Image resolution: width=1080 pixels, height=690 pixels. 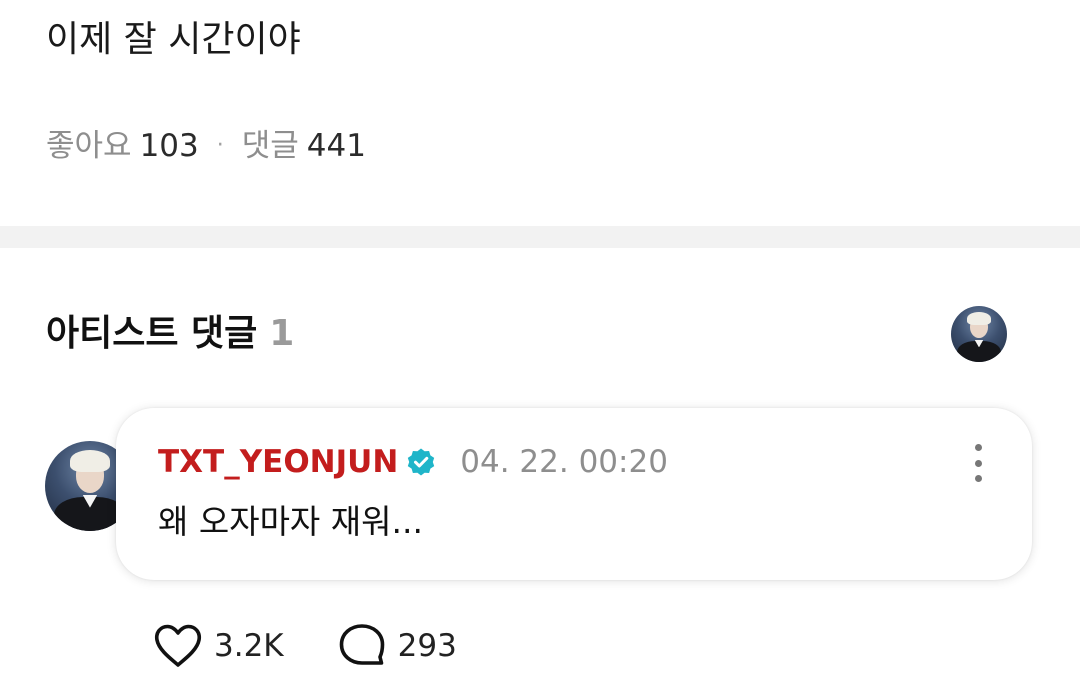 What do you see at coordinates (178, 645) in the screenshot?
I see `heart-icon` at bounding box center [178, 645].